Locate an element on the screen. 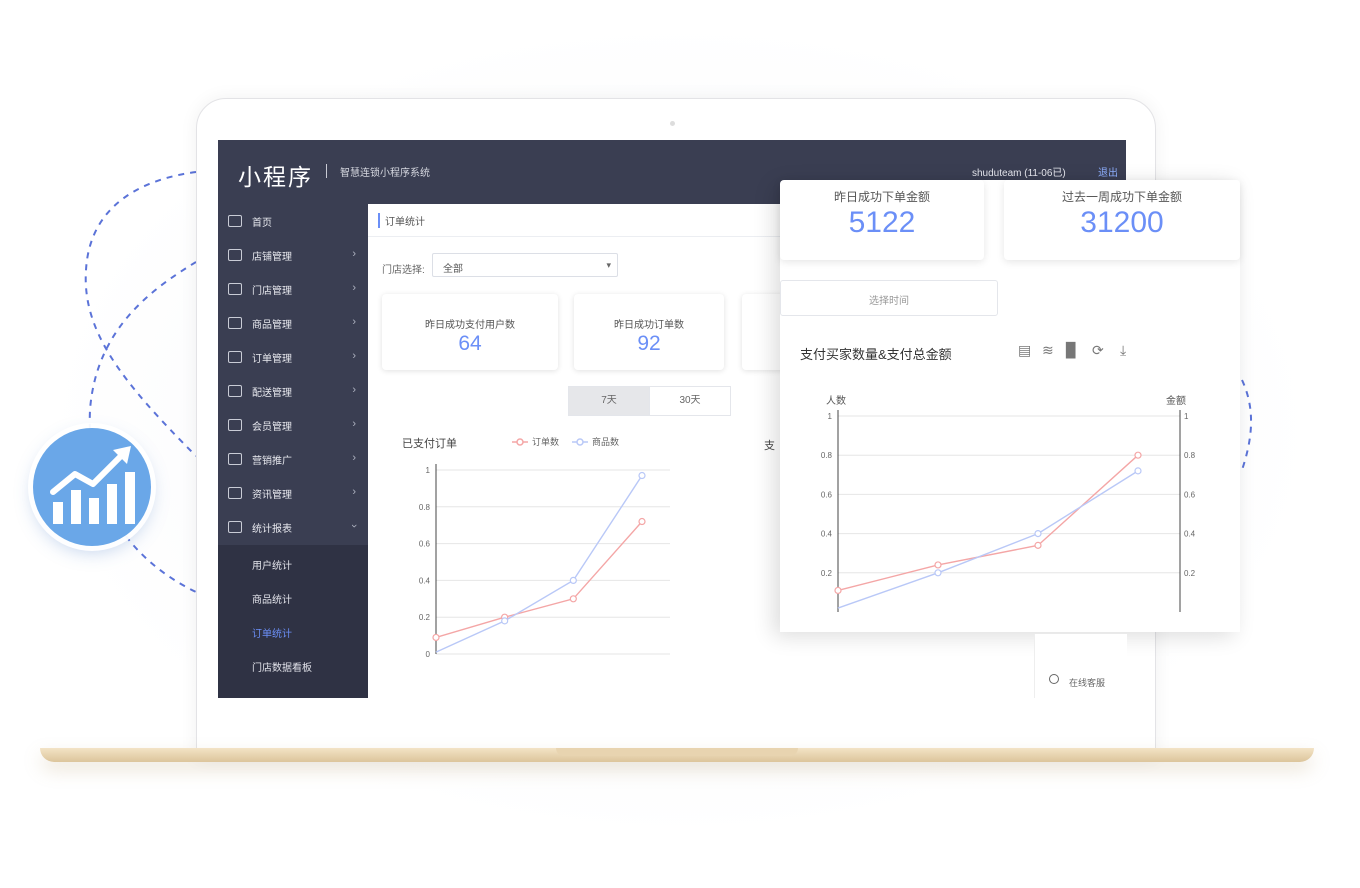  range-tabs: 7天 30天 is located at coordinates (649, 401).